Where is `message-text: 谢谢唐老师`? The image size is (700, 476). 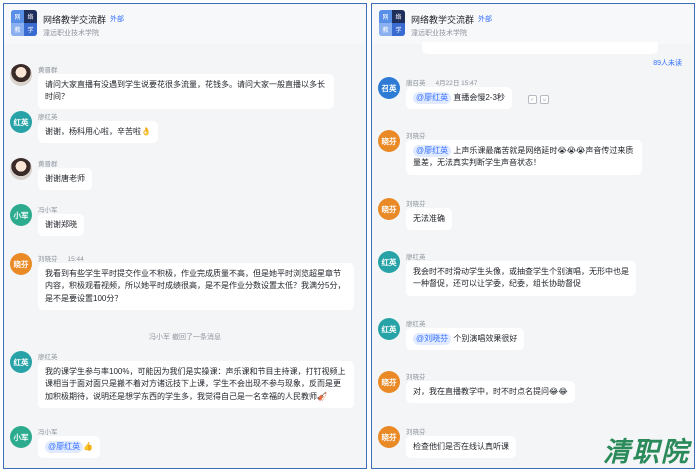 message-text: 谢谢唐老师 is located at coordinates (65, 178).